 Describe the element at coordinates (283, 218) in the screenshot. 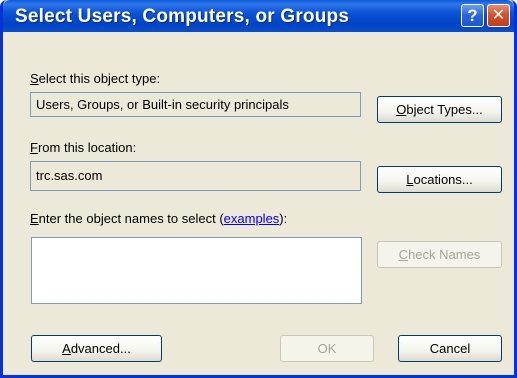

I see `object-names-label-suffix: ):` at that location.